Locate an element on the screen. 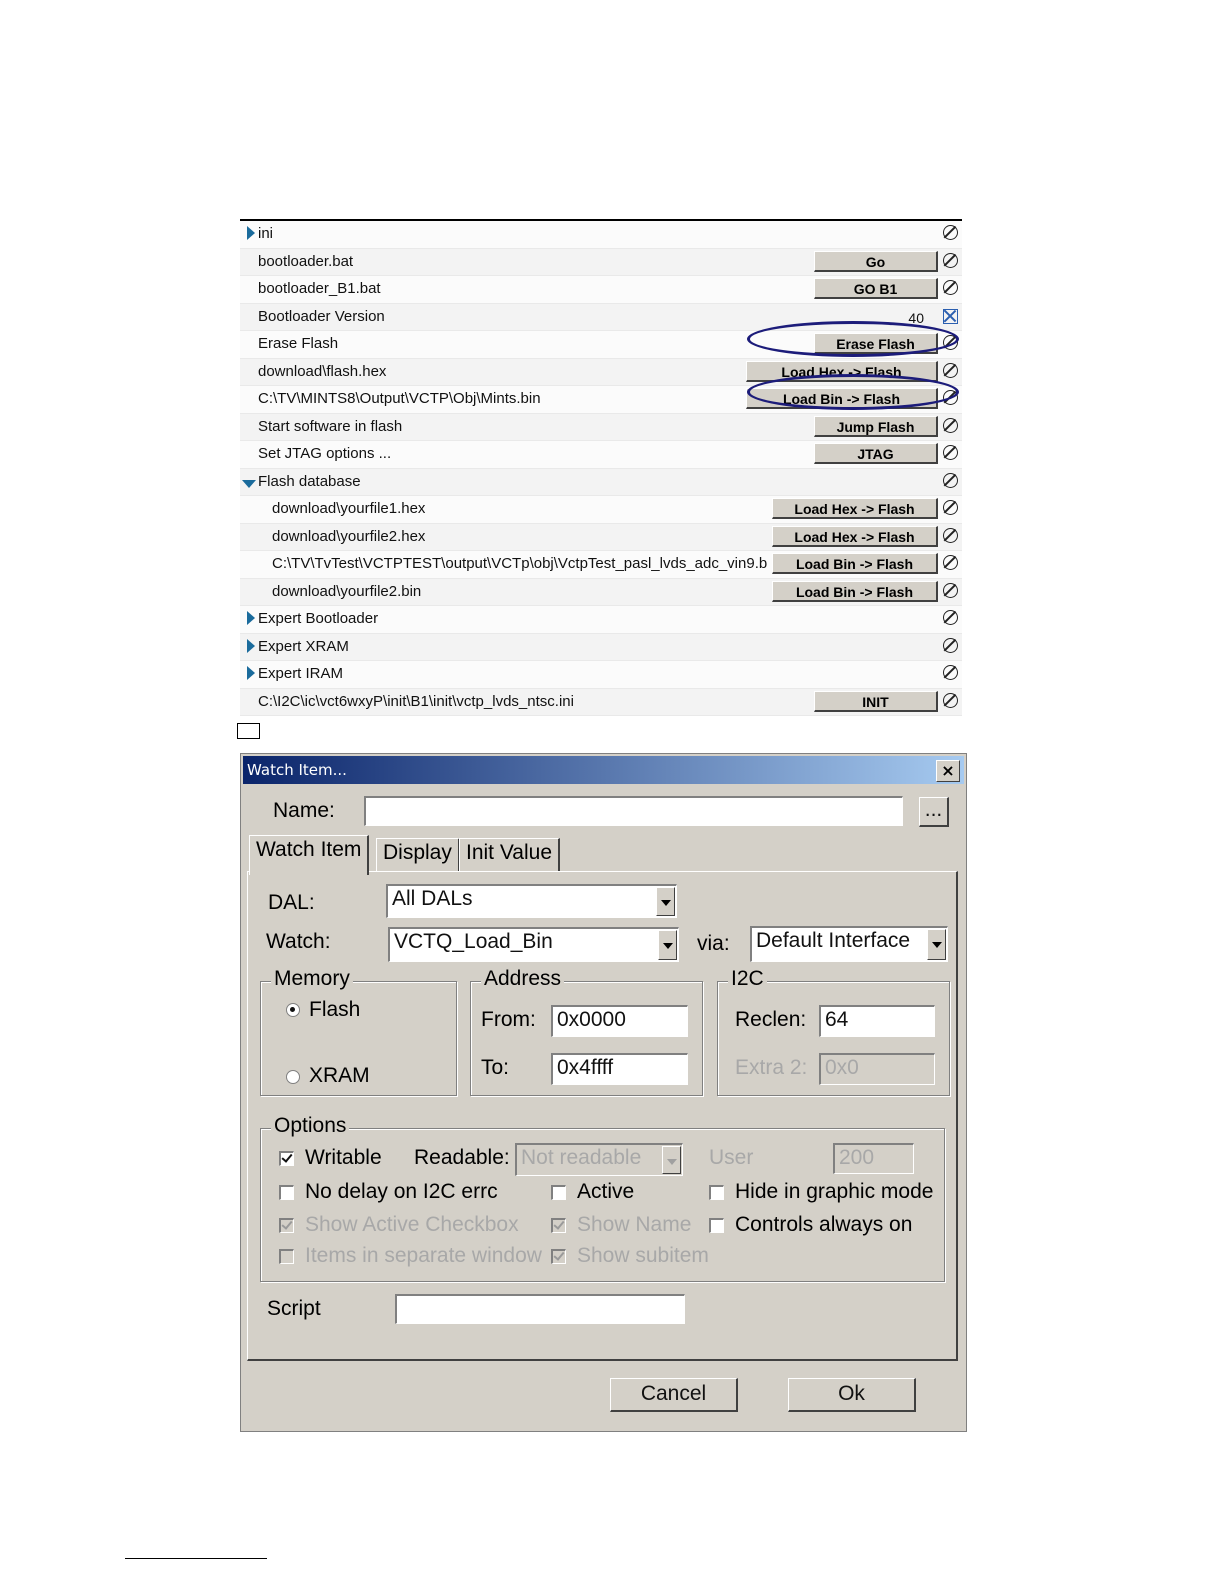 The height and width of the screenshot is (1584, 1224). to-field: 0x4ffff is located at coordinates (619, 1069).